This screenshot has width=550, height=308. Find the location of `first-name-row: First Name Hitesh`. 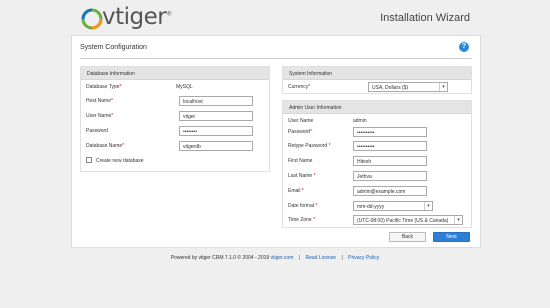

first-name-row: First Name Hitesh is located at coordinates (377, 161).